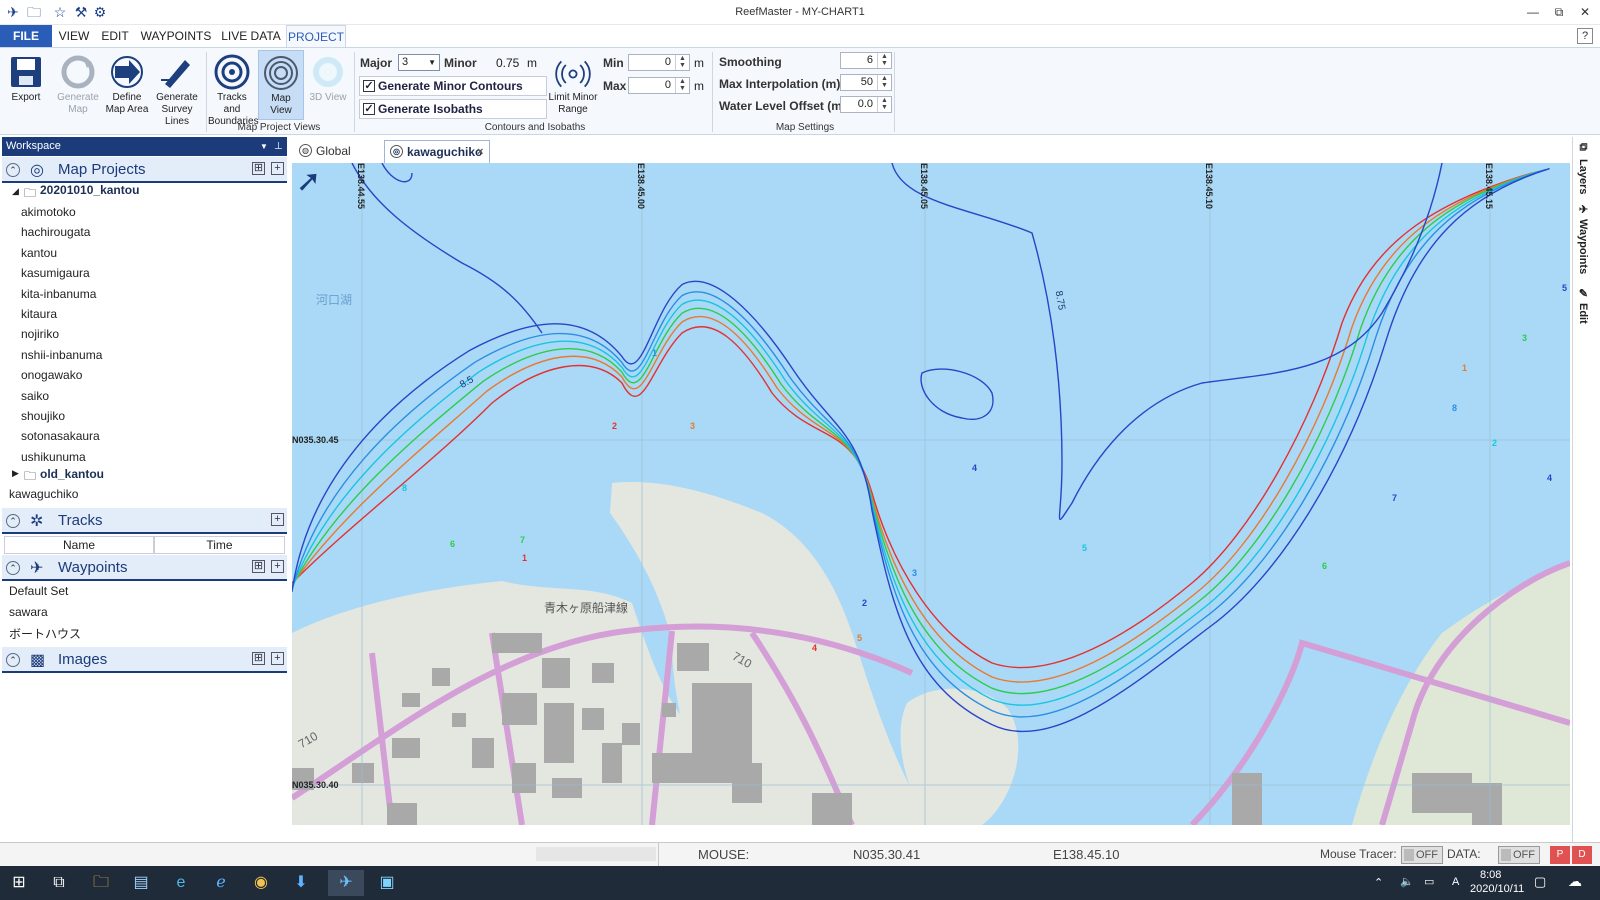 This screenshot has height=900, width=1600. I want to click on menu-project: PROJECT, so click(316, 36).